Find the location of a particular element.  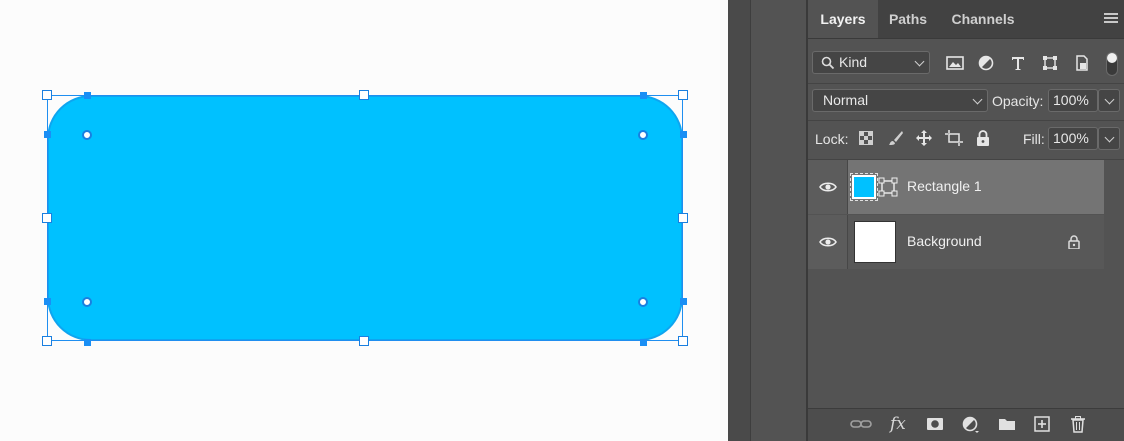

layers-scrollbar is located at coordinates (1114, 284).